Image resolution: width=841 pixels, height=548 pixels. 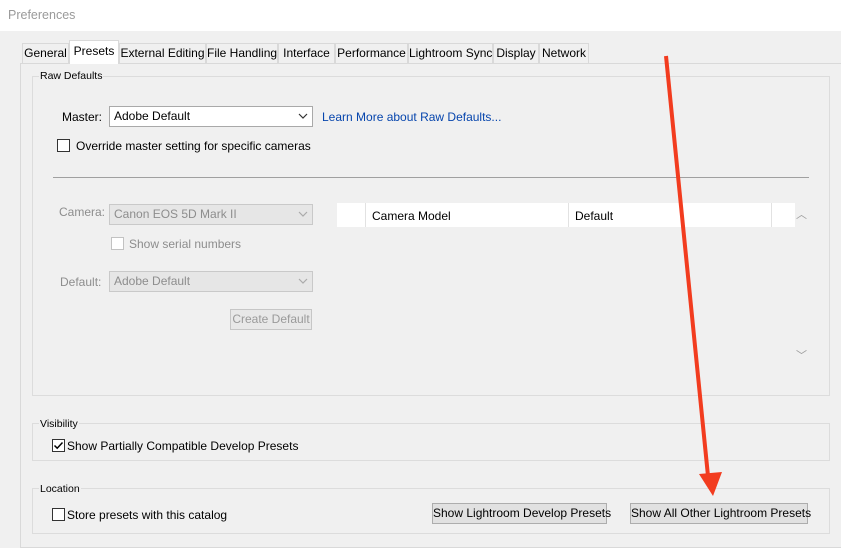 What do you see at coordinates (94, 52) in the screenshot?
I see `tab-presets: Presets` at bounding box center [94, 52].